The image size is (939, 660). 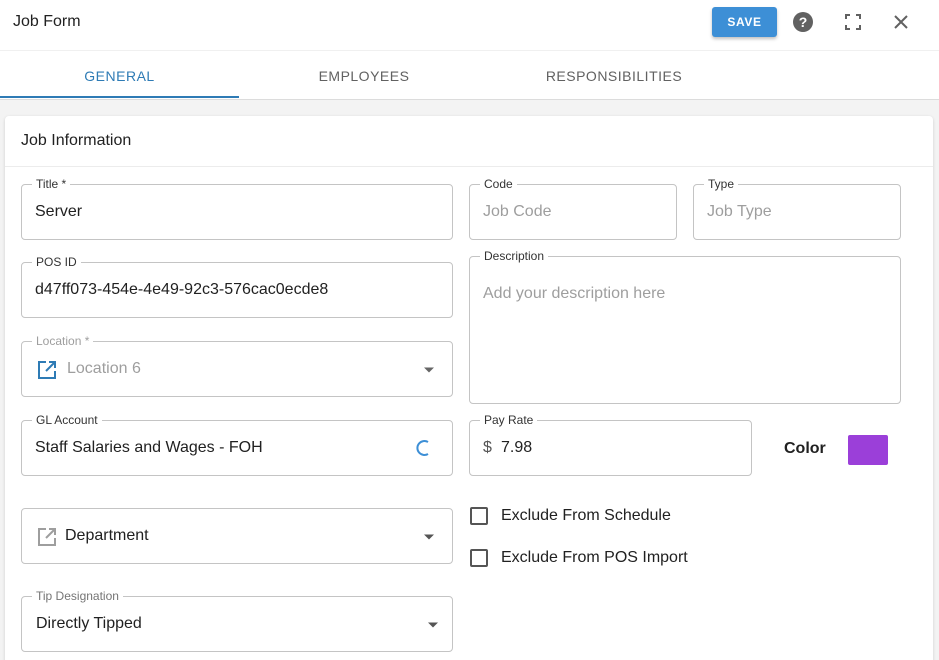 What do you see at coordinates (149, 447) in the screenshot?
I see `gl-account-value: Staff Salaries and Wages - FOH` at bounding box center [149, 447].